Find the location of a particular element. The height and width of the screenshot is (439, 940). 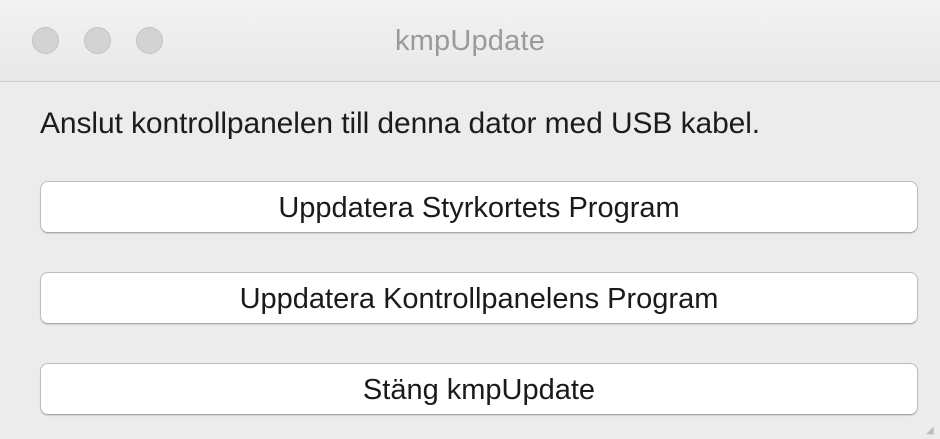

window-title: kmpUpdate is located at coordinates (470, 41).